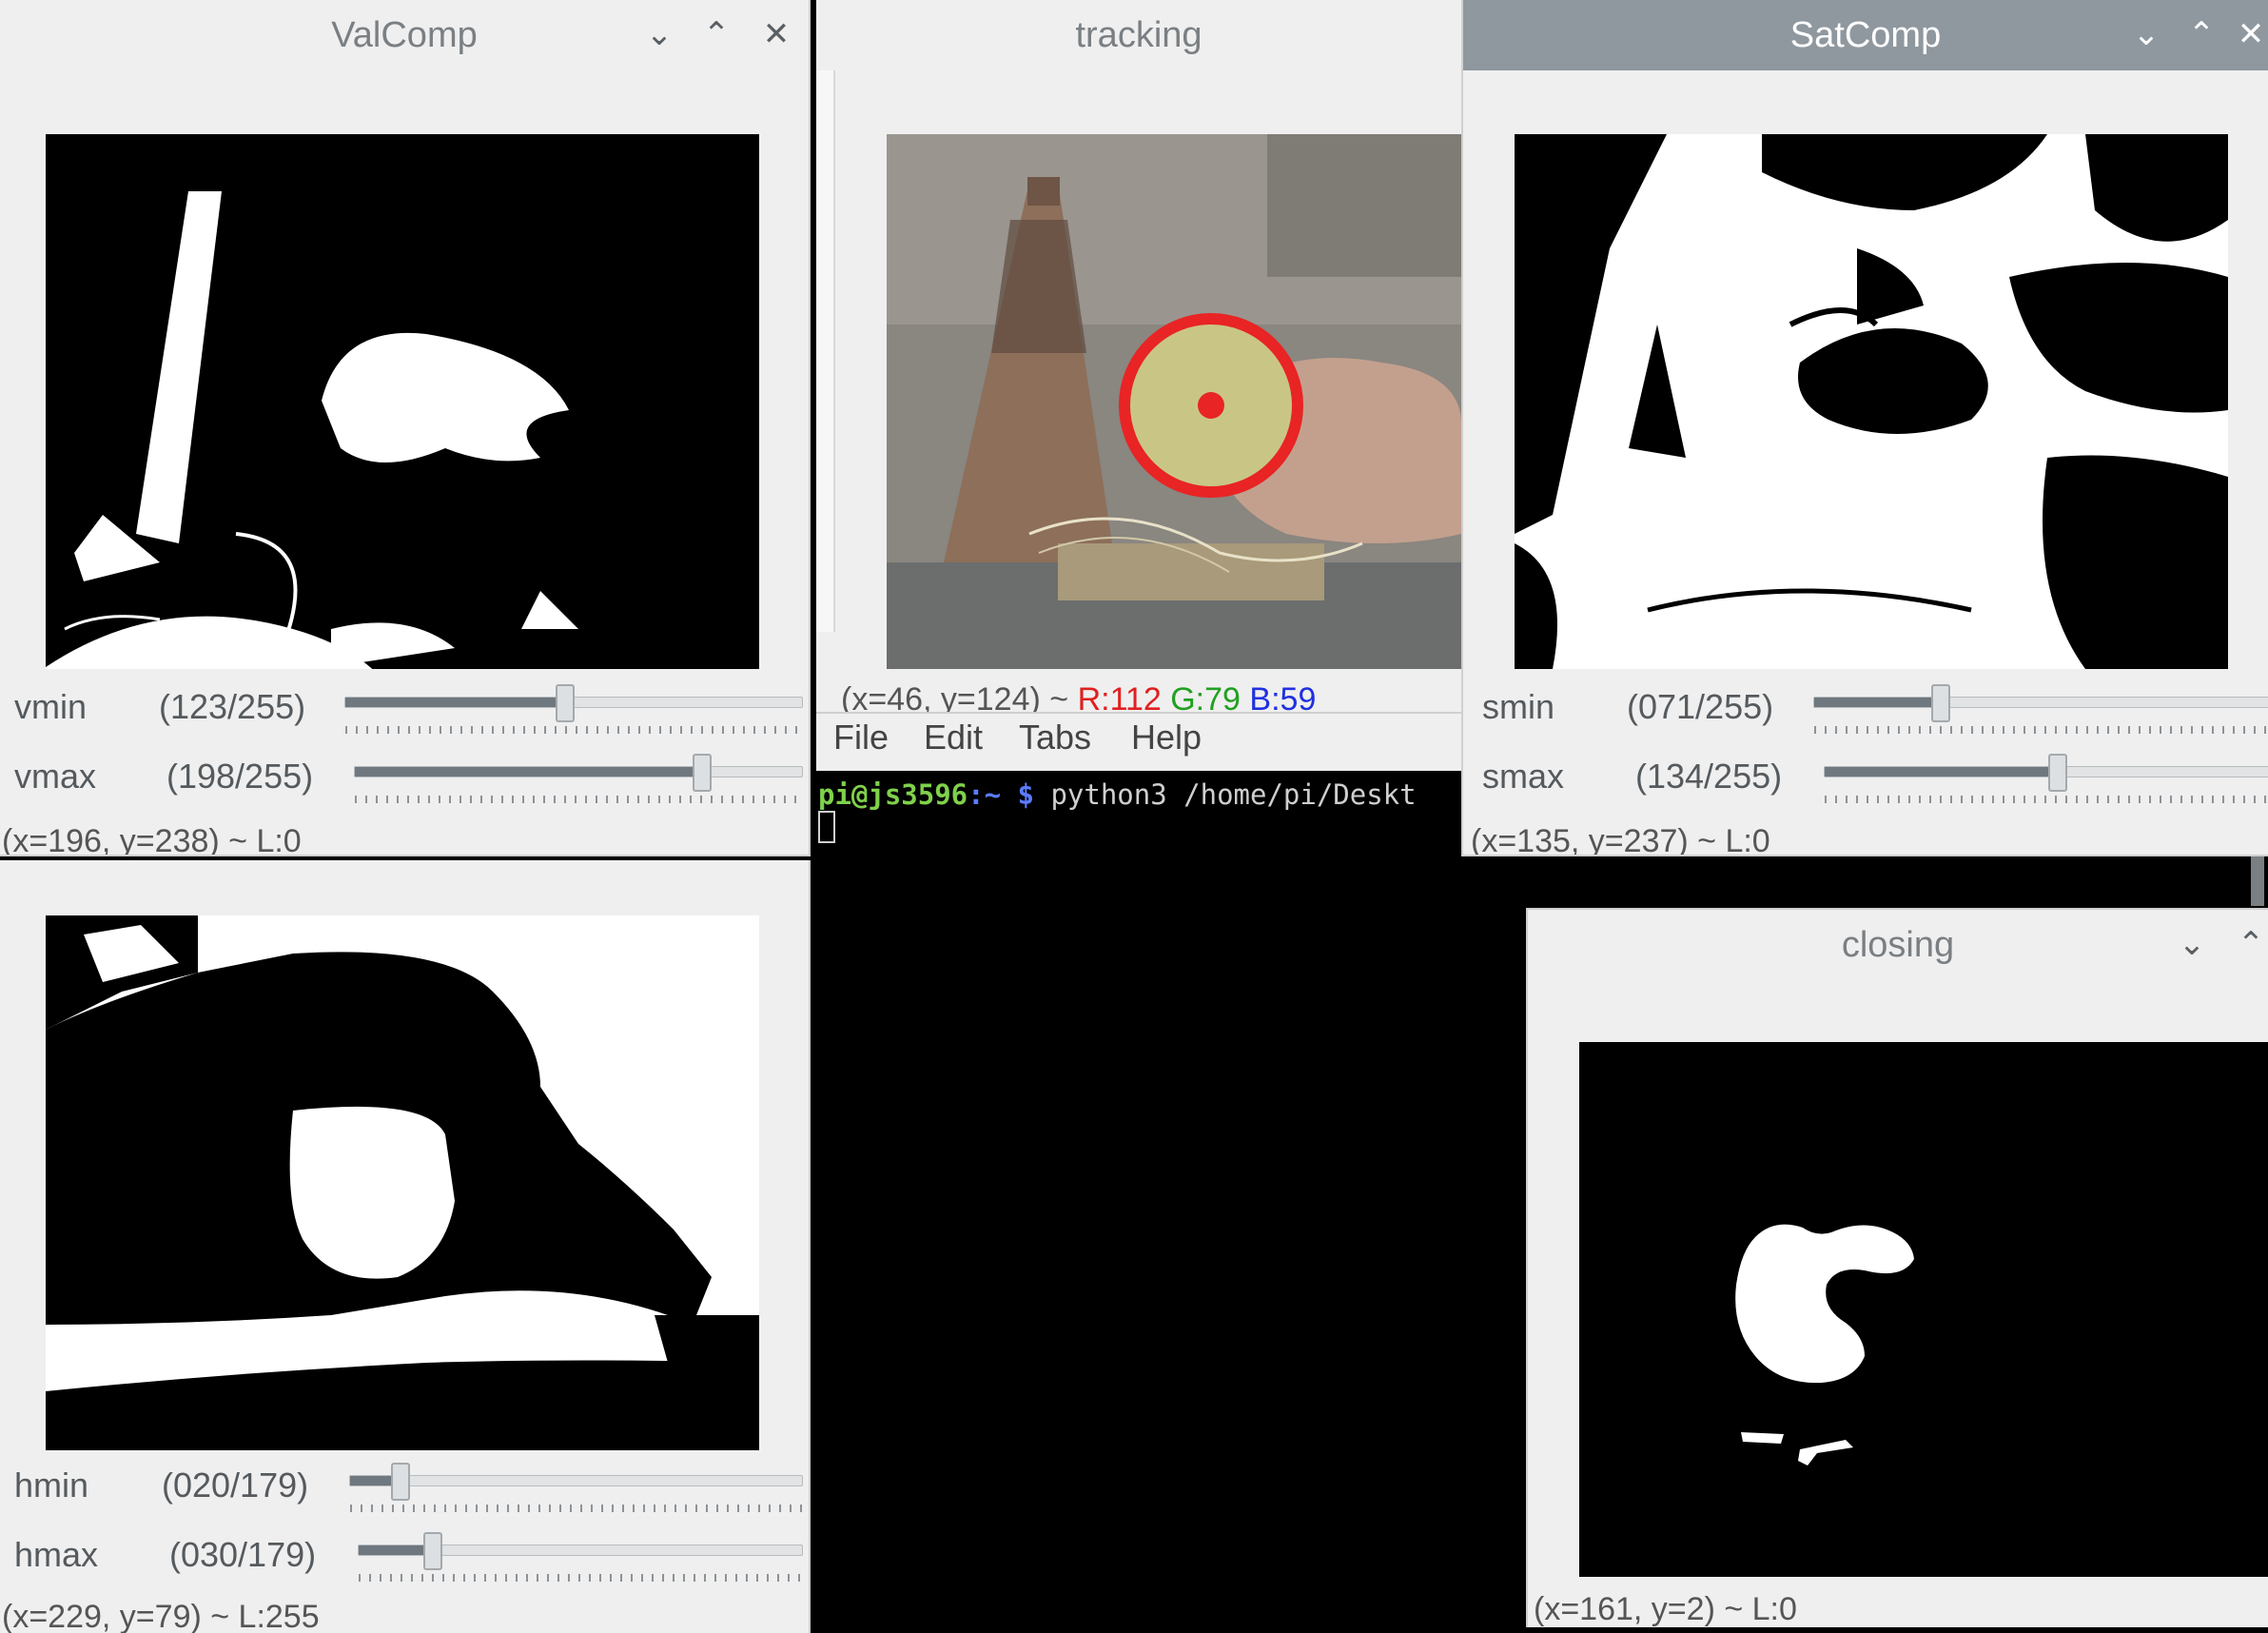 The height and width of the screenshot is (1633, 2268). What do you see at coordinates (578, 799) in the screenshot?
I see `vmax-ticks` at bounding box center [578, 799].